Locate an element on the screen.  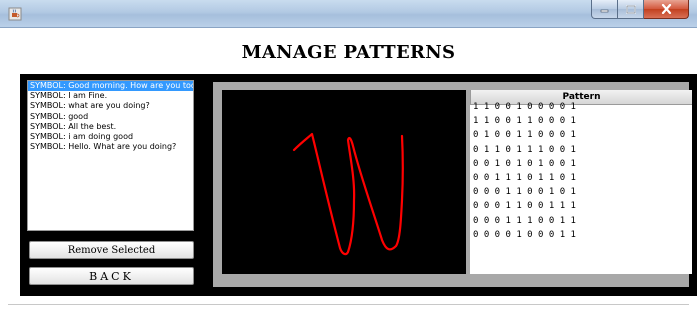
minimize-icon is located at coordinates (604, 11).